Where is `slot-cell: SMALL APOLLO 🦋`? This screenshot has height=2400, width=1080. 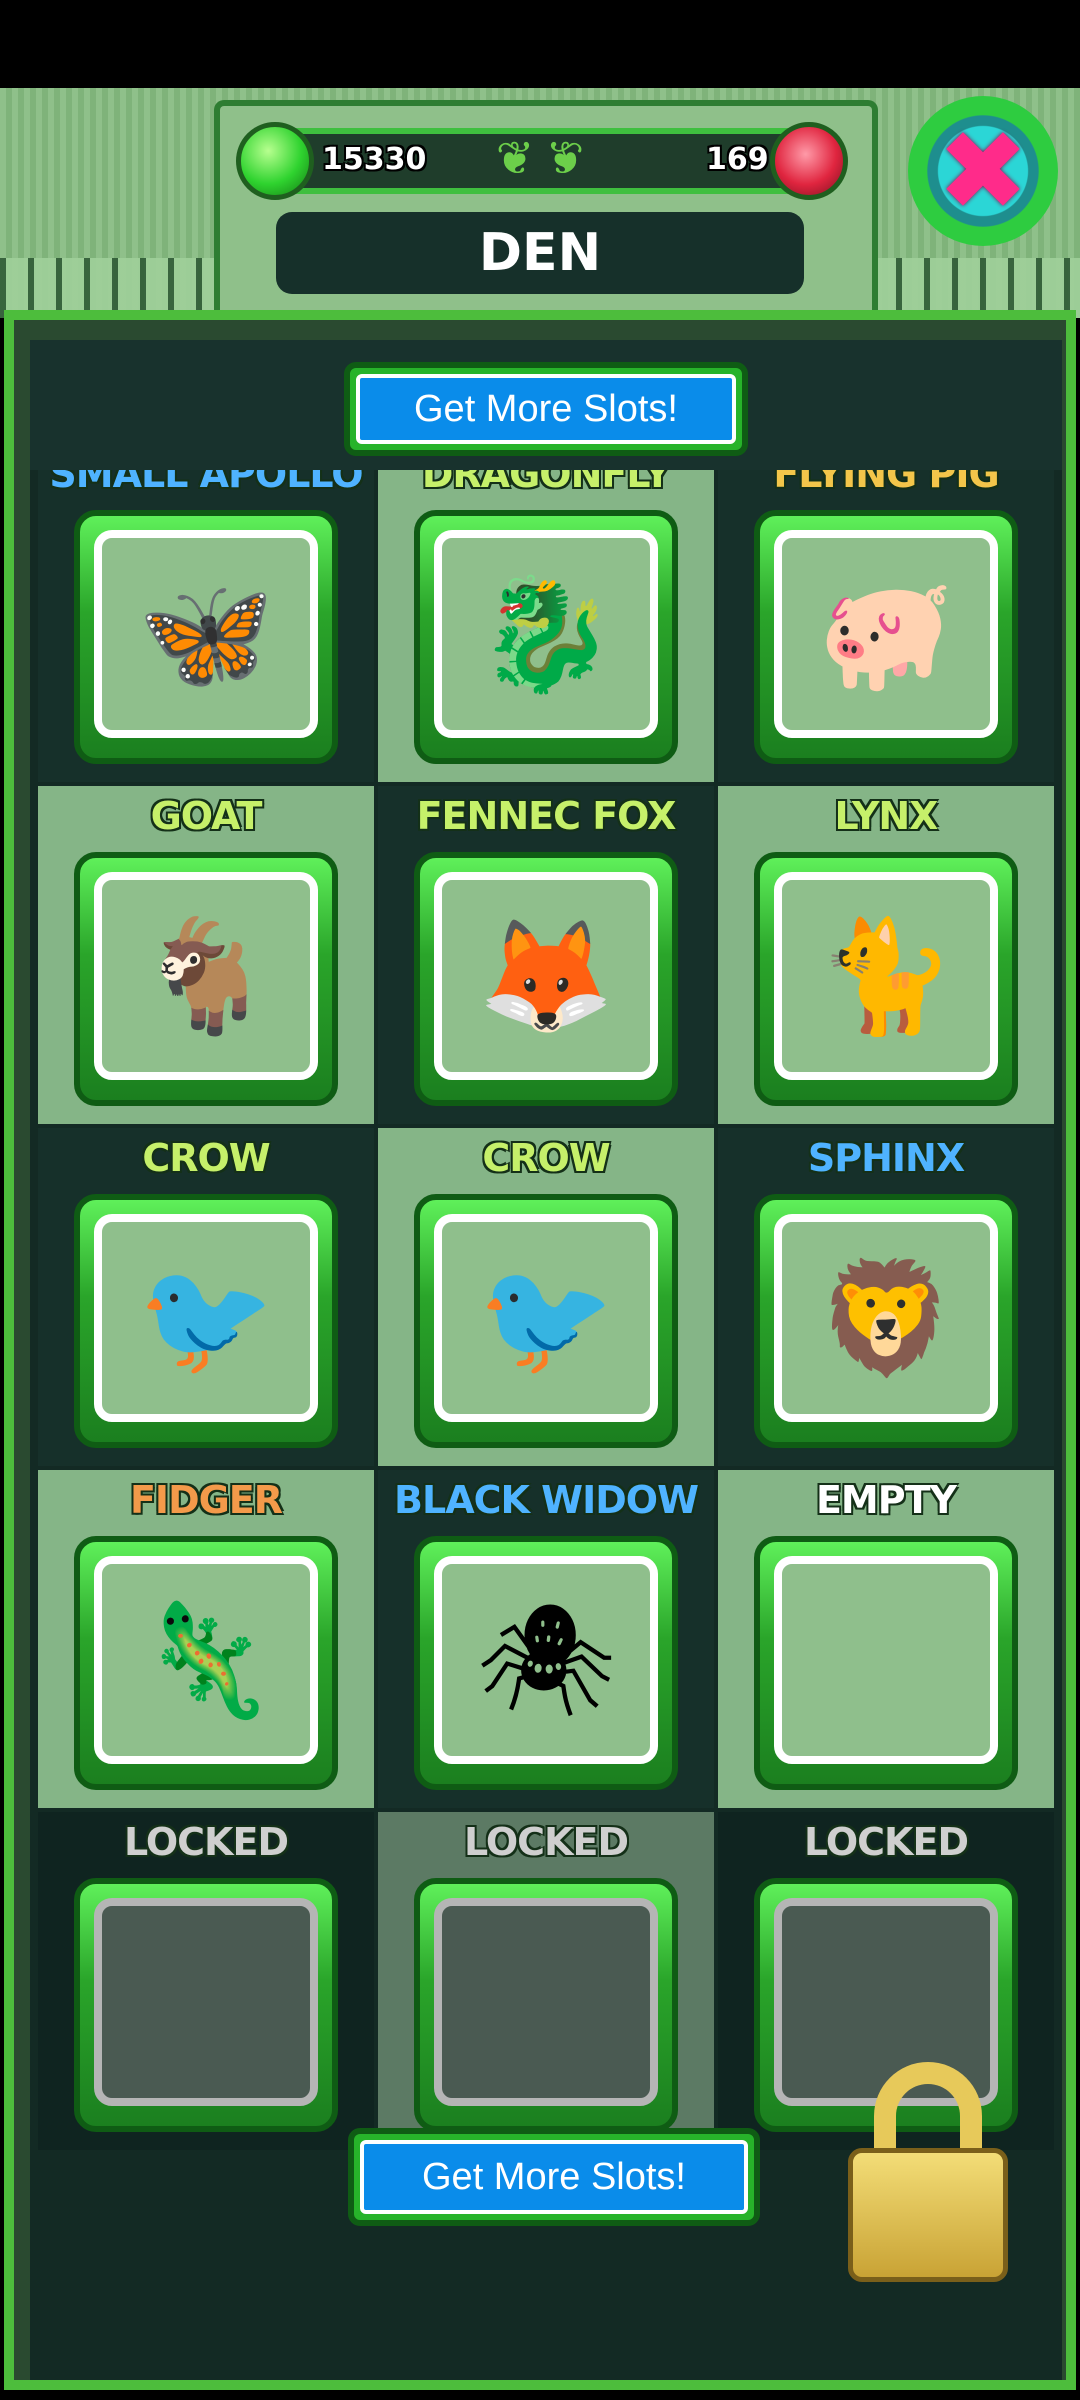
slot-cell: SMALL APOLLO 🦋 is located at coordinates (206, 613).